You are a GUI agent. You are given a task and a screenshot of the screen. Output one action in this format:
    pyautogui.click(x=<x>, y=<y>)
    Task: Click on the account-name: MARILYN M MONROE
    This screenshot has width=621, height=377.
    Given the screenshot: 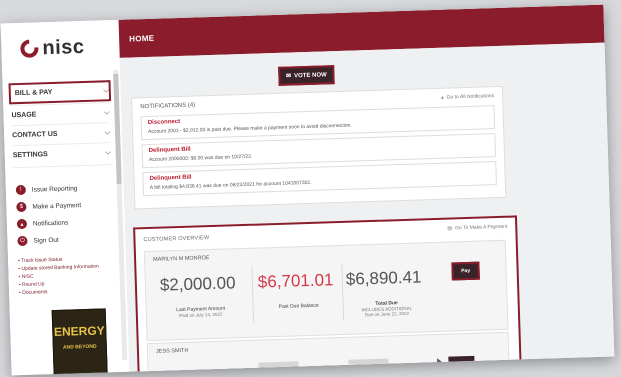 What is the action you would take?
    pyautogui.click(x=181, y=259)
    